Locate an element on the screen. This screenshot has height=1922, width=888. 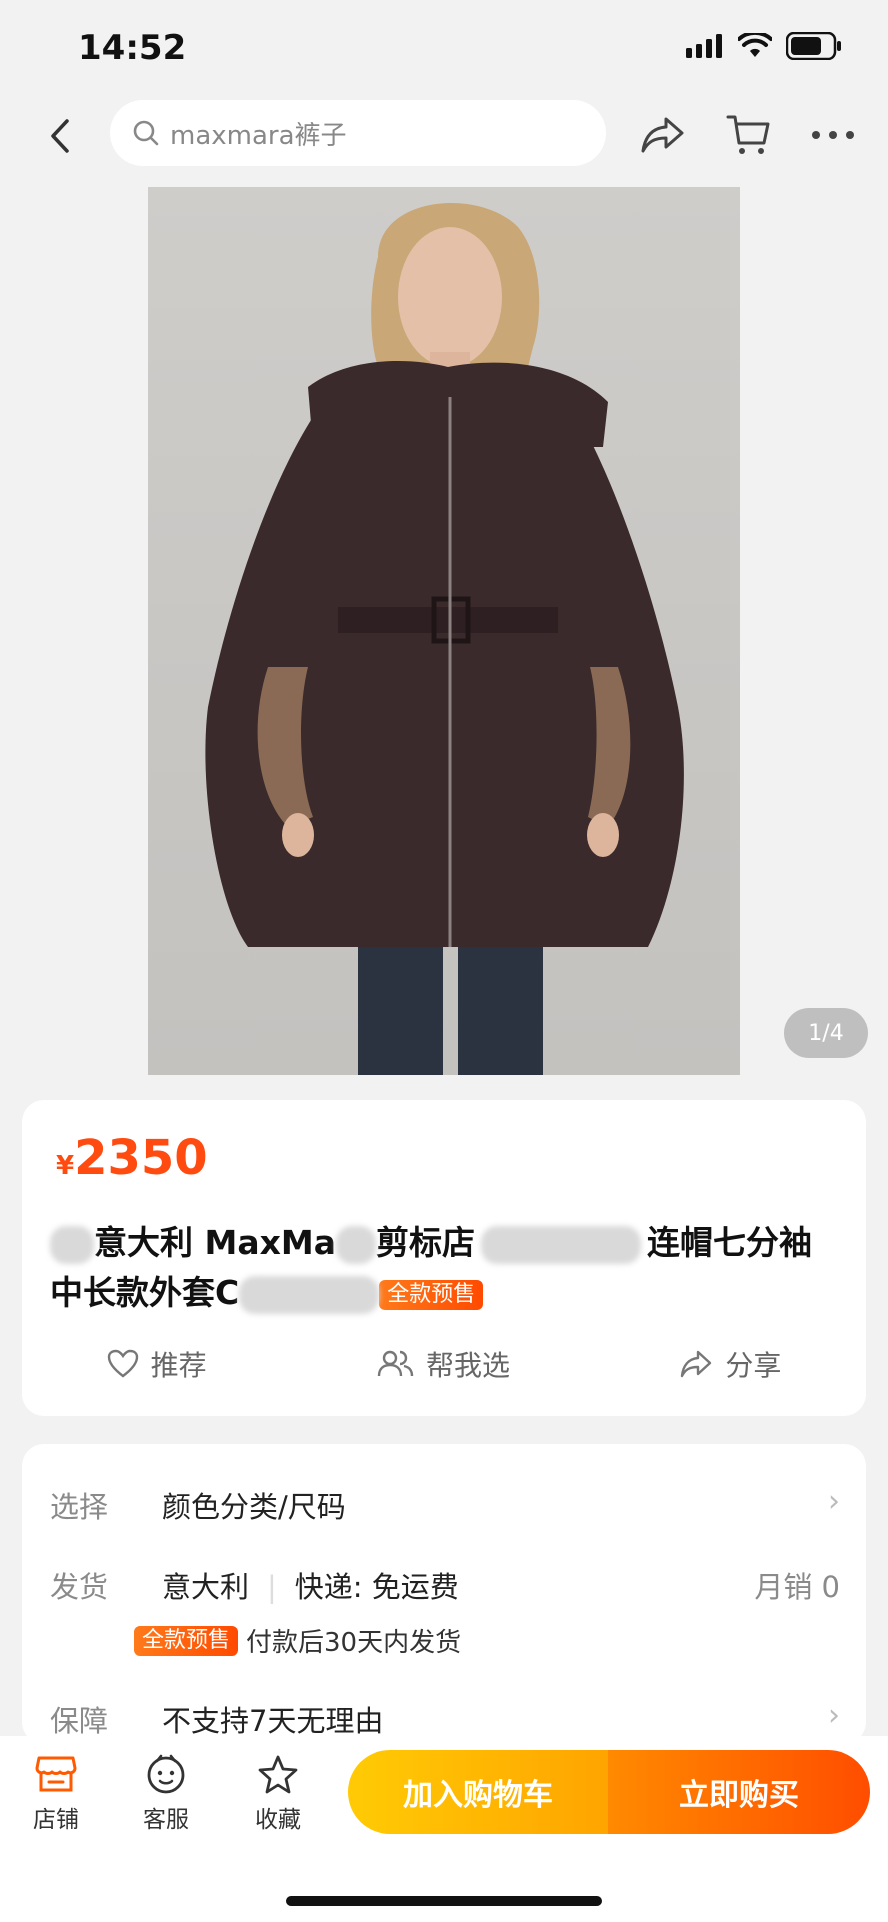
recommend-button: 推荐 is located at coordinates (157, 1364).